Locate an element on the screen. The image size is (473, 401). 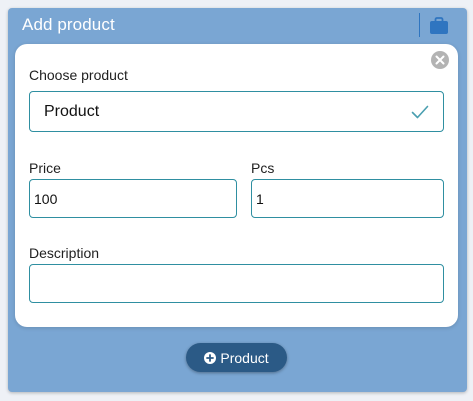
close-icon is located at coordinates (440, 60).